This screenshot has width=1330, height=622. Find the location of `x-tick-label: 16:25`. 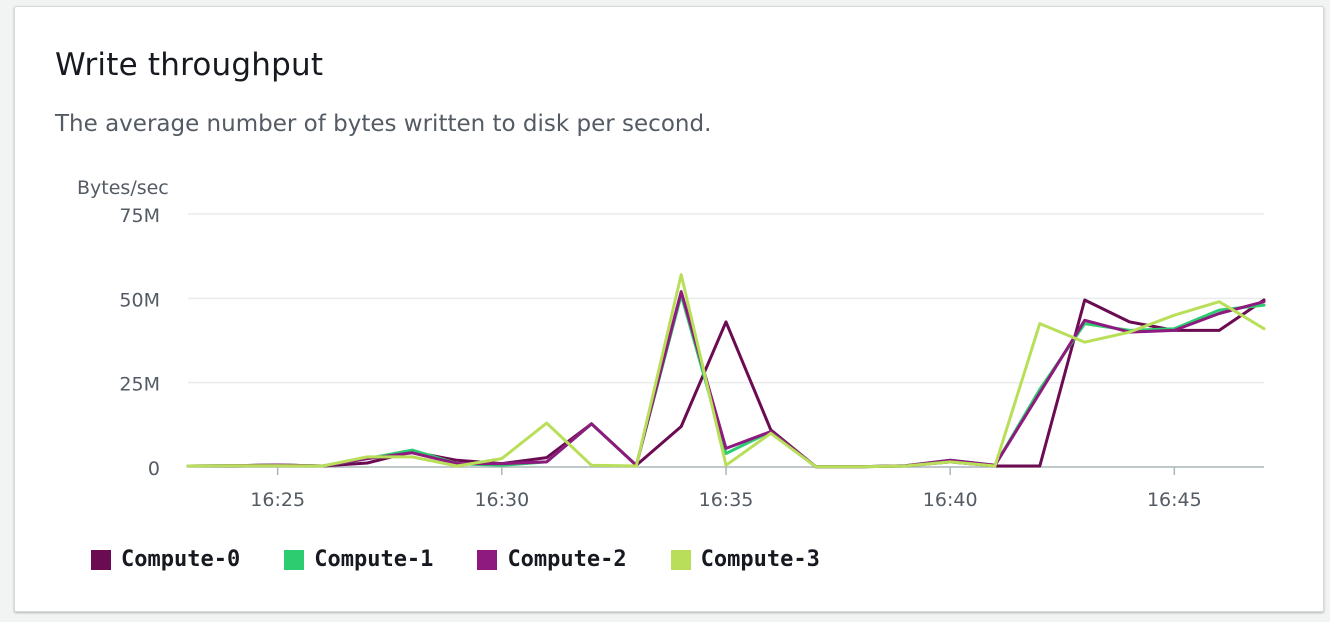

x-tick-label: 16:25 is located at coordinates (277, 500).